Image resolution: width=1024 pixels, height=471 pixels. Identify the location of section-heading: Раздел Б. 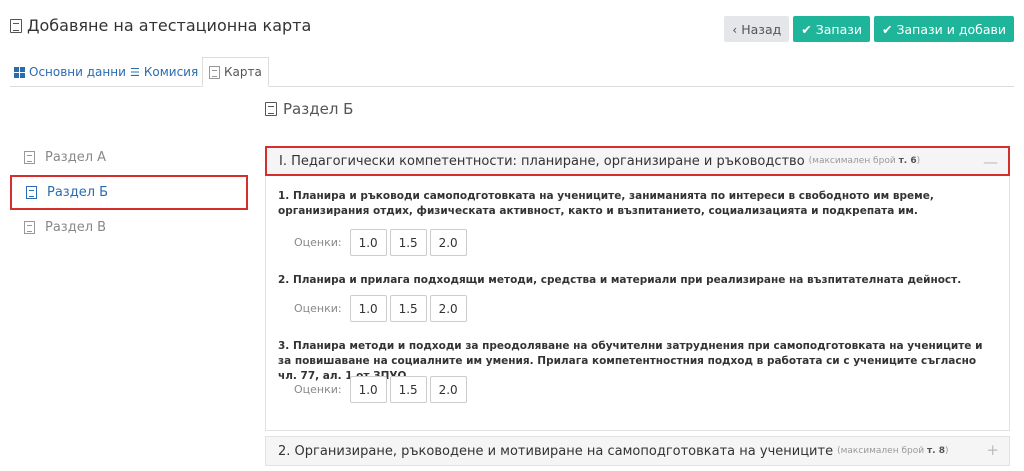
(309, 109).